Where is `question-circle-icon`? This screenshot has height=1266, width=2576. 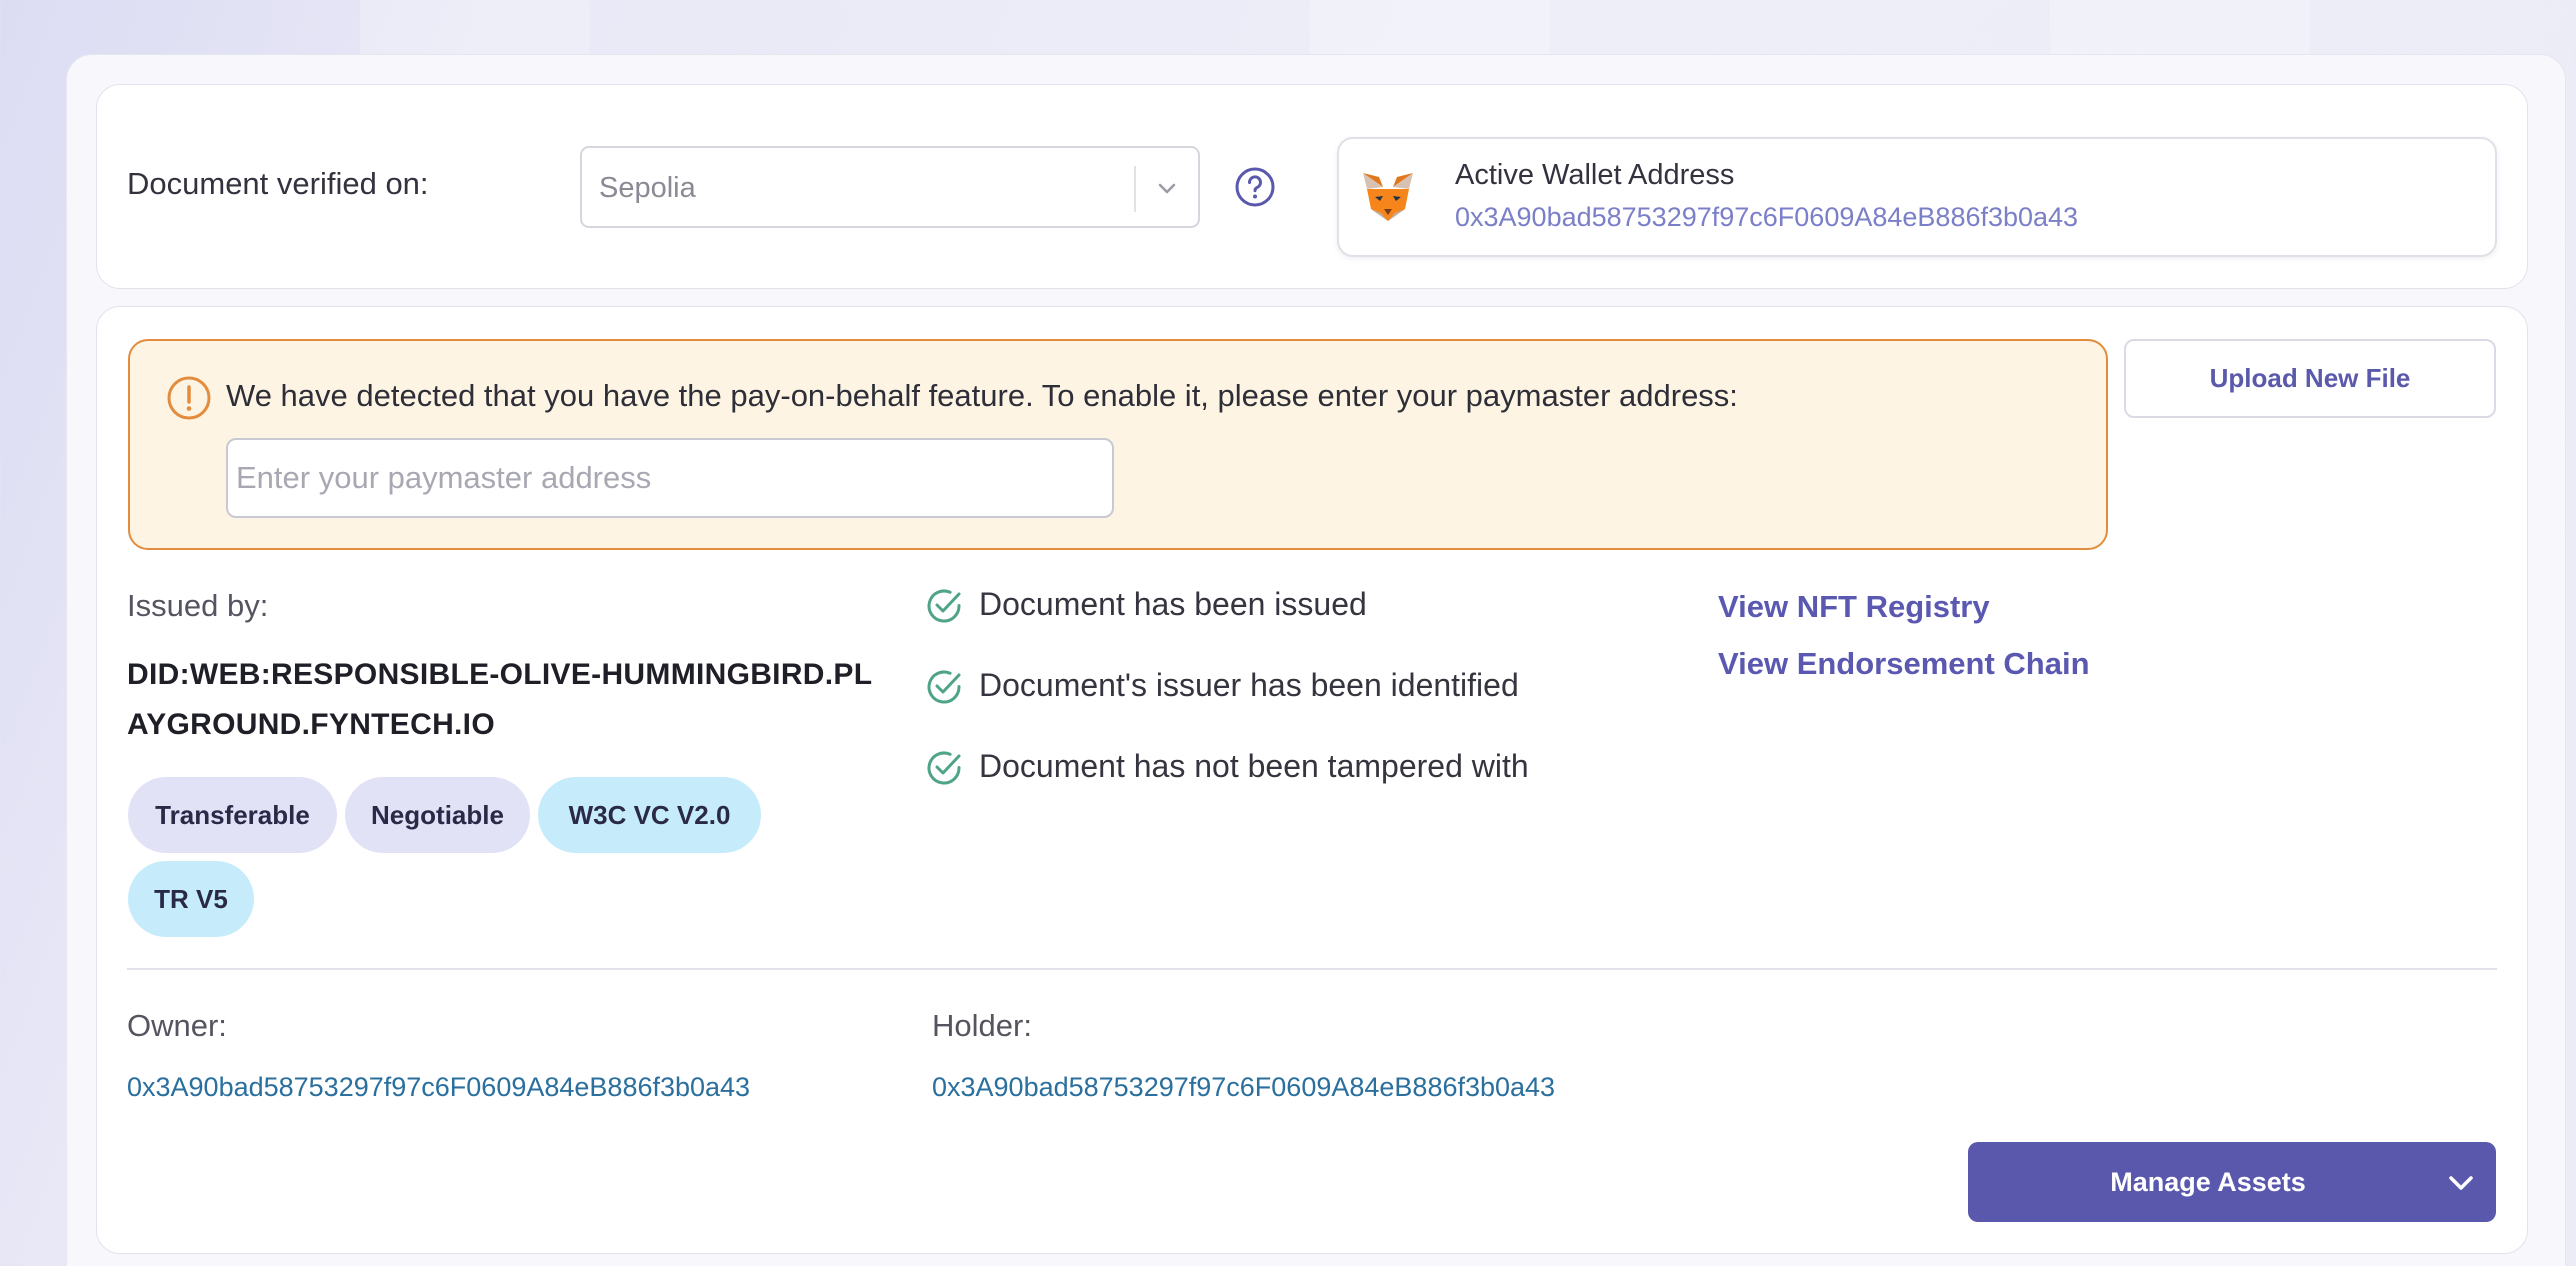
question-circle-icon is located at coordinates (1255, 187).